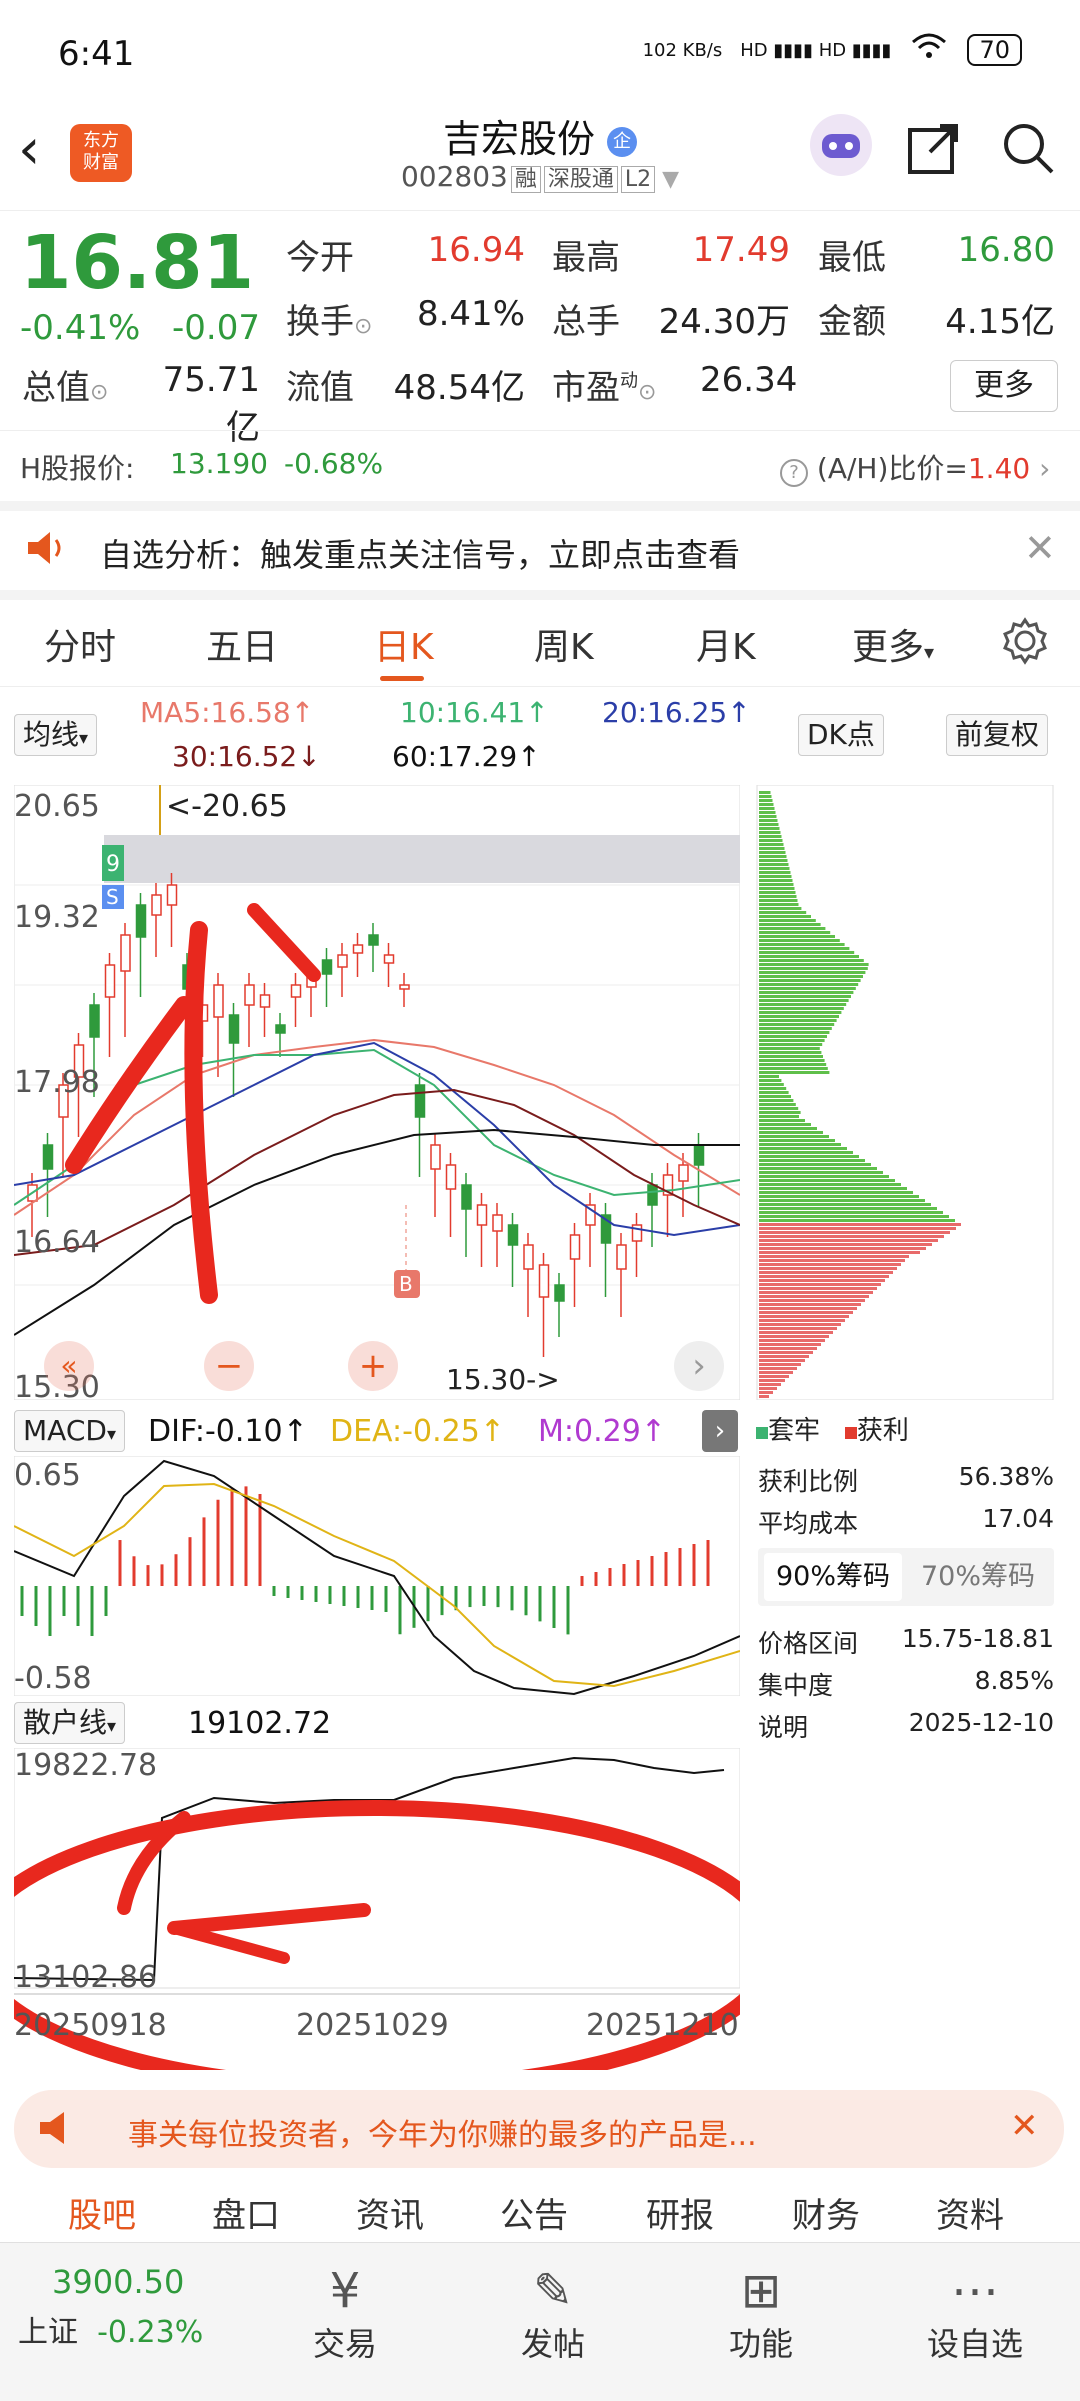  What do you see at coordinates (57, 1242) in the screenshot?
I see `k-y-4: 16.64` at bounding box center [57, 1242].